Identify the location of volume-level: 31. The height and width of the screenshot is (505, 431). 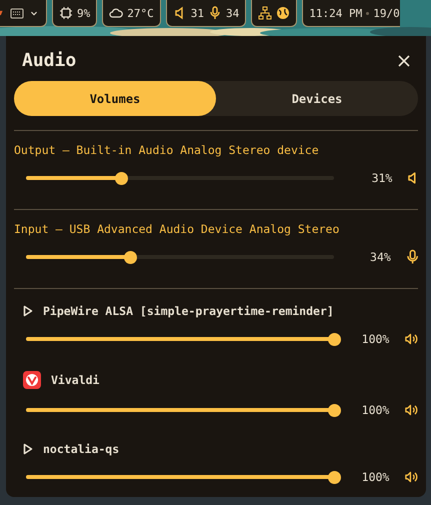
(197, 13).